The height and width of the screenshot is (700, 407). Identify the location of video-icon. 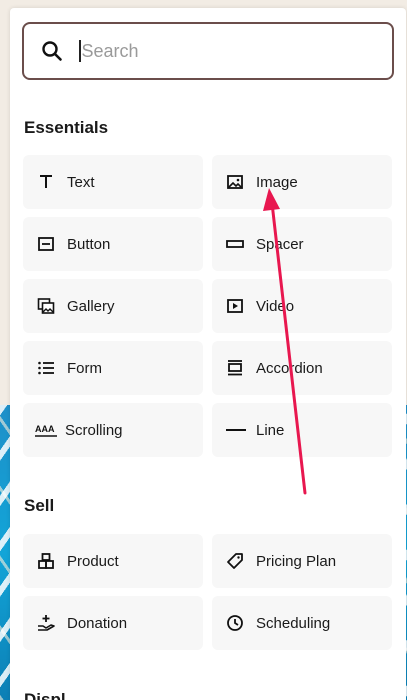
(235, 306).